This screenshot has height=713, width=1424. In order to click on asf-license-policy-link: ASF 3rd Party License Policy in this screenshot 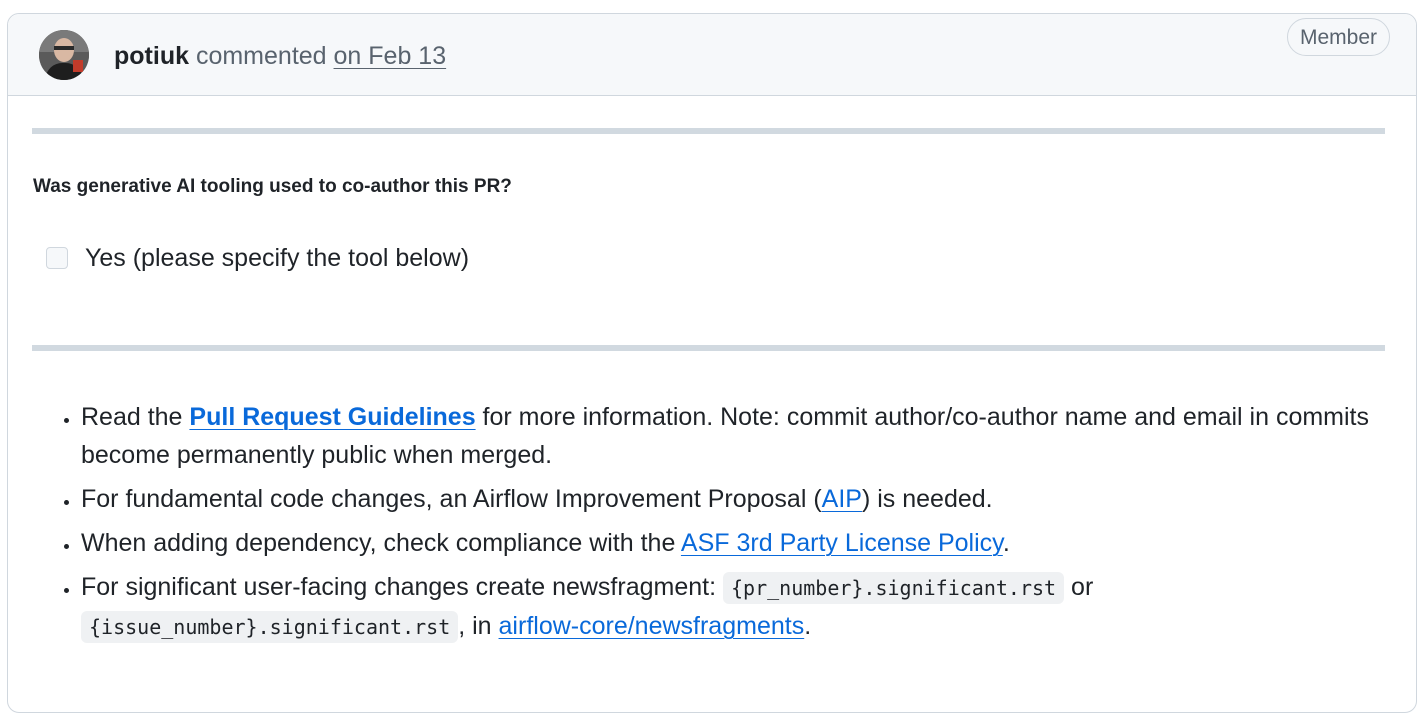, I will do `click(842, 543)`.